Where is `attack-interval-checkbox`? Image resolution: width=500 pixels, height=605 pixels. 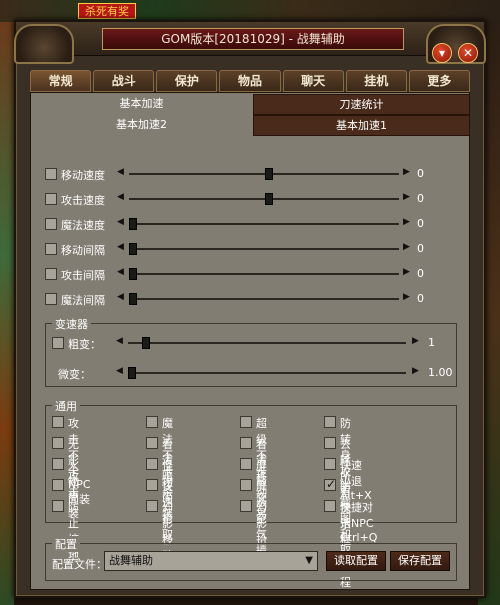 attack-interval-checkbox is located at coordinates (51, 274).